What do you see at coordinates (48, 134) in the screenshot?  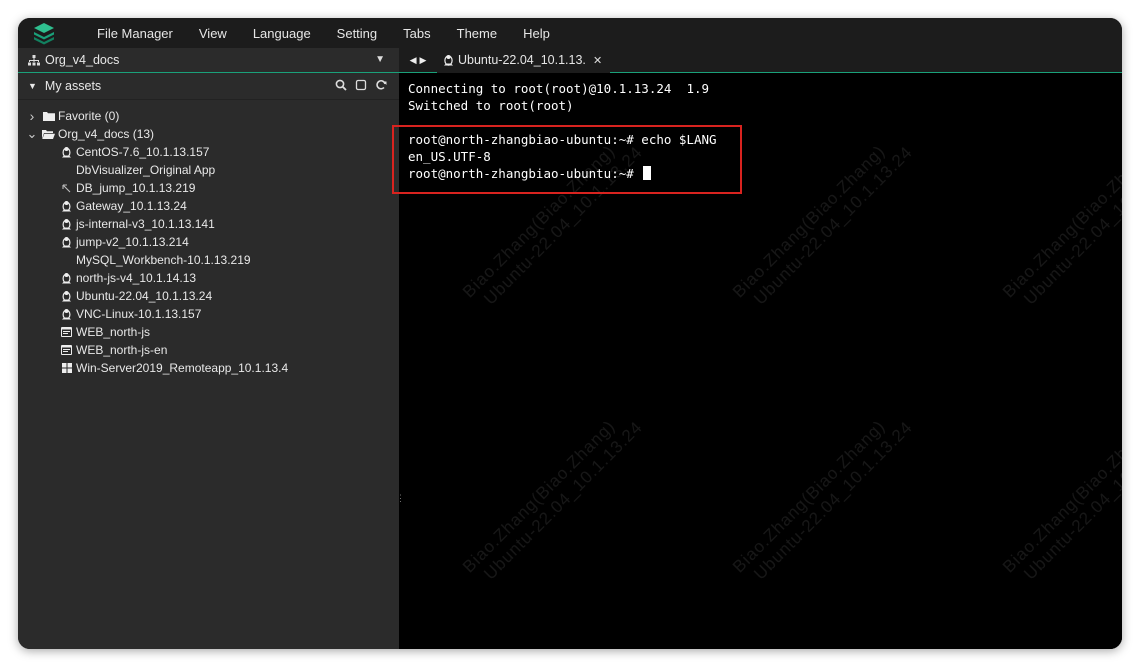 I see `folder-open-icon` at bounding box center [48, 134].